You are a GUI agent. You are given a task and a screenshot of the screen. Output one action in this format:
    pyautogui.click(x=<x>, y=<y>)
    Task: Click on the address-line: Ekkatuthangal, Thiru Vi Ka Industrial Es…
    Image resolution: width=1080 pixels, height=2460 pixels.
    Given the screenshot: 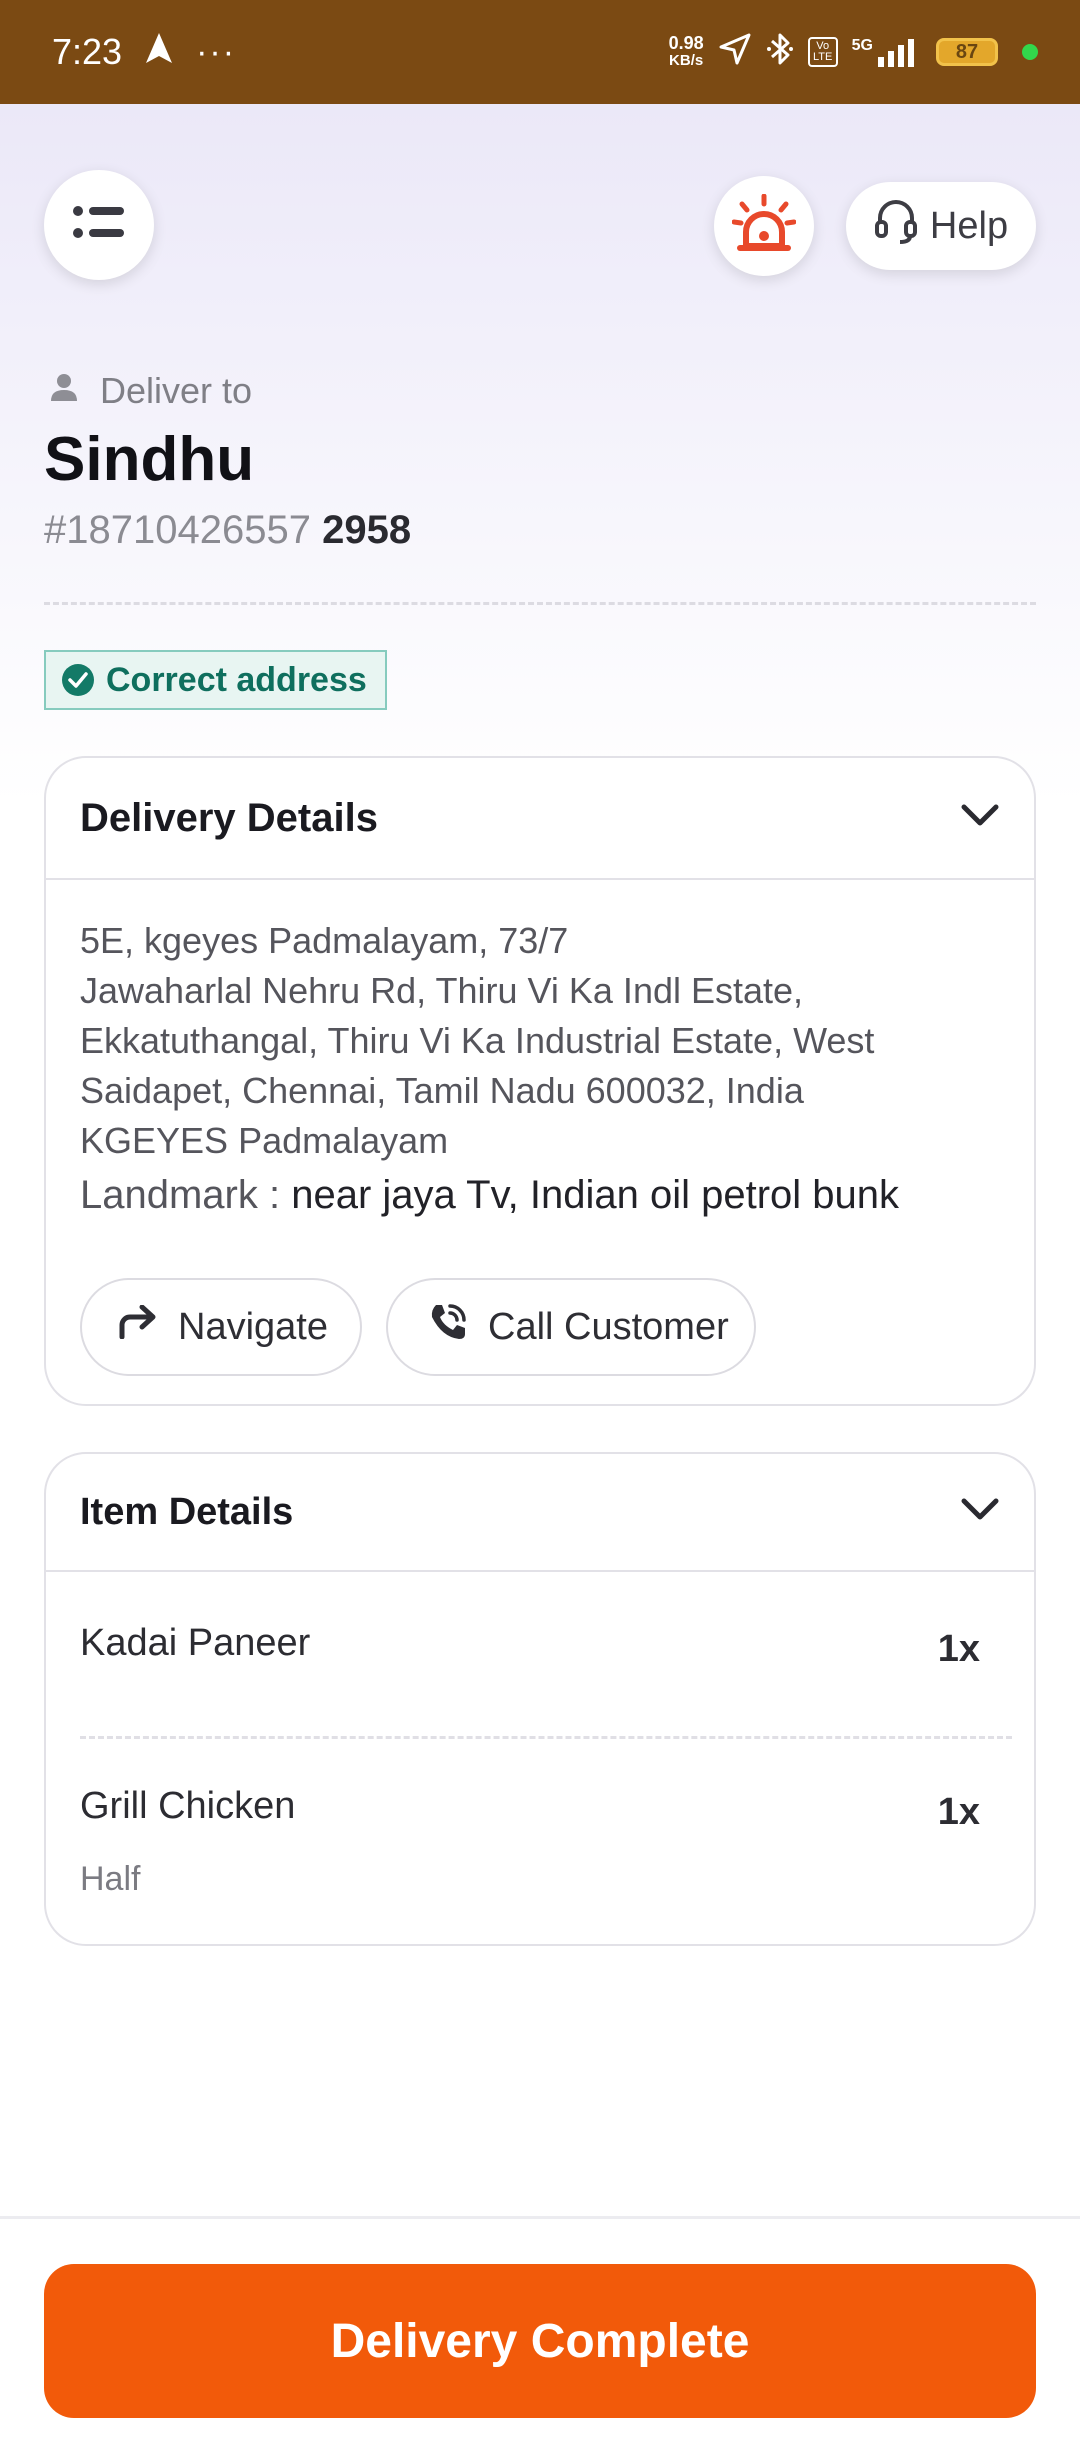 What is the action you would take?
    pyautogui.click(x=477, y=1040)
    